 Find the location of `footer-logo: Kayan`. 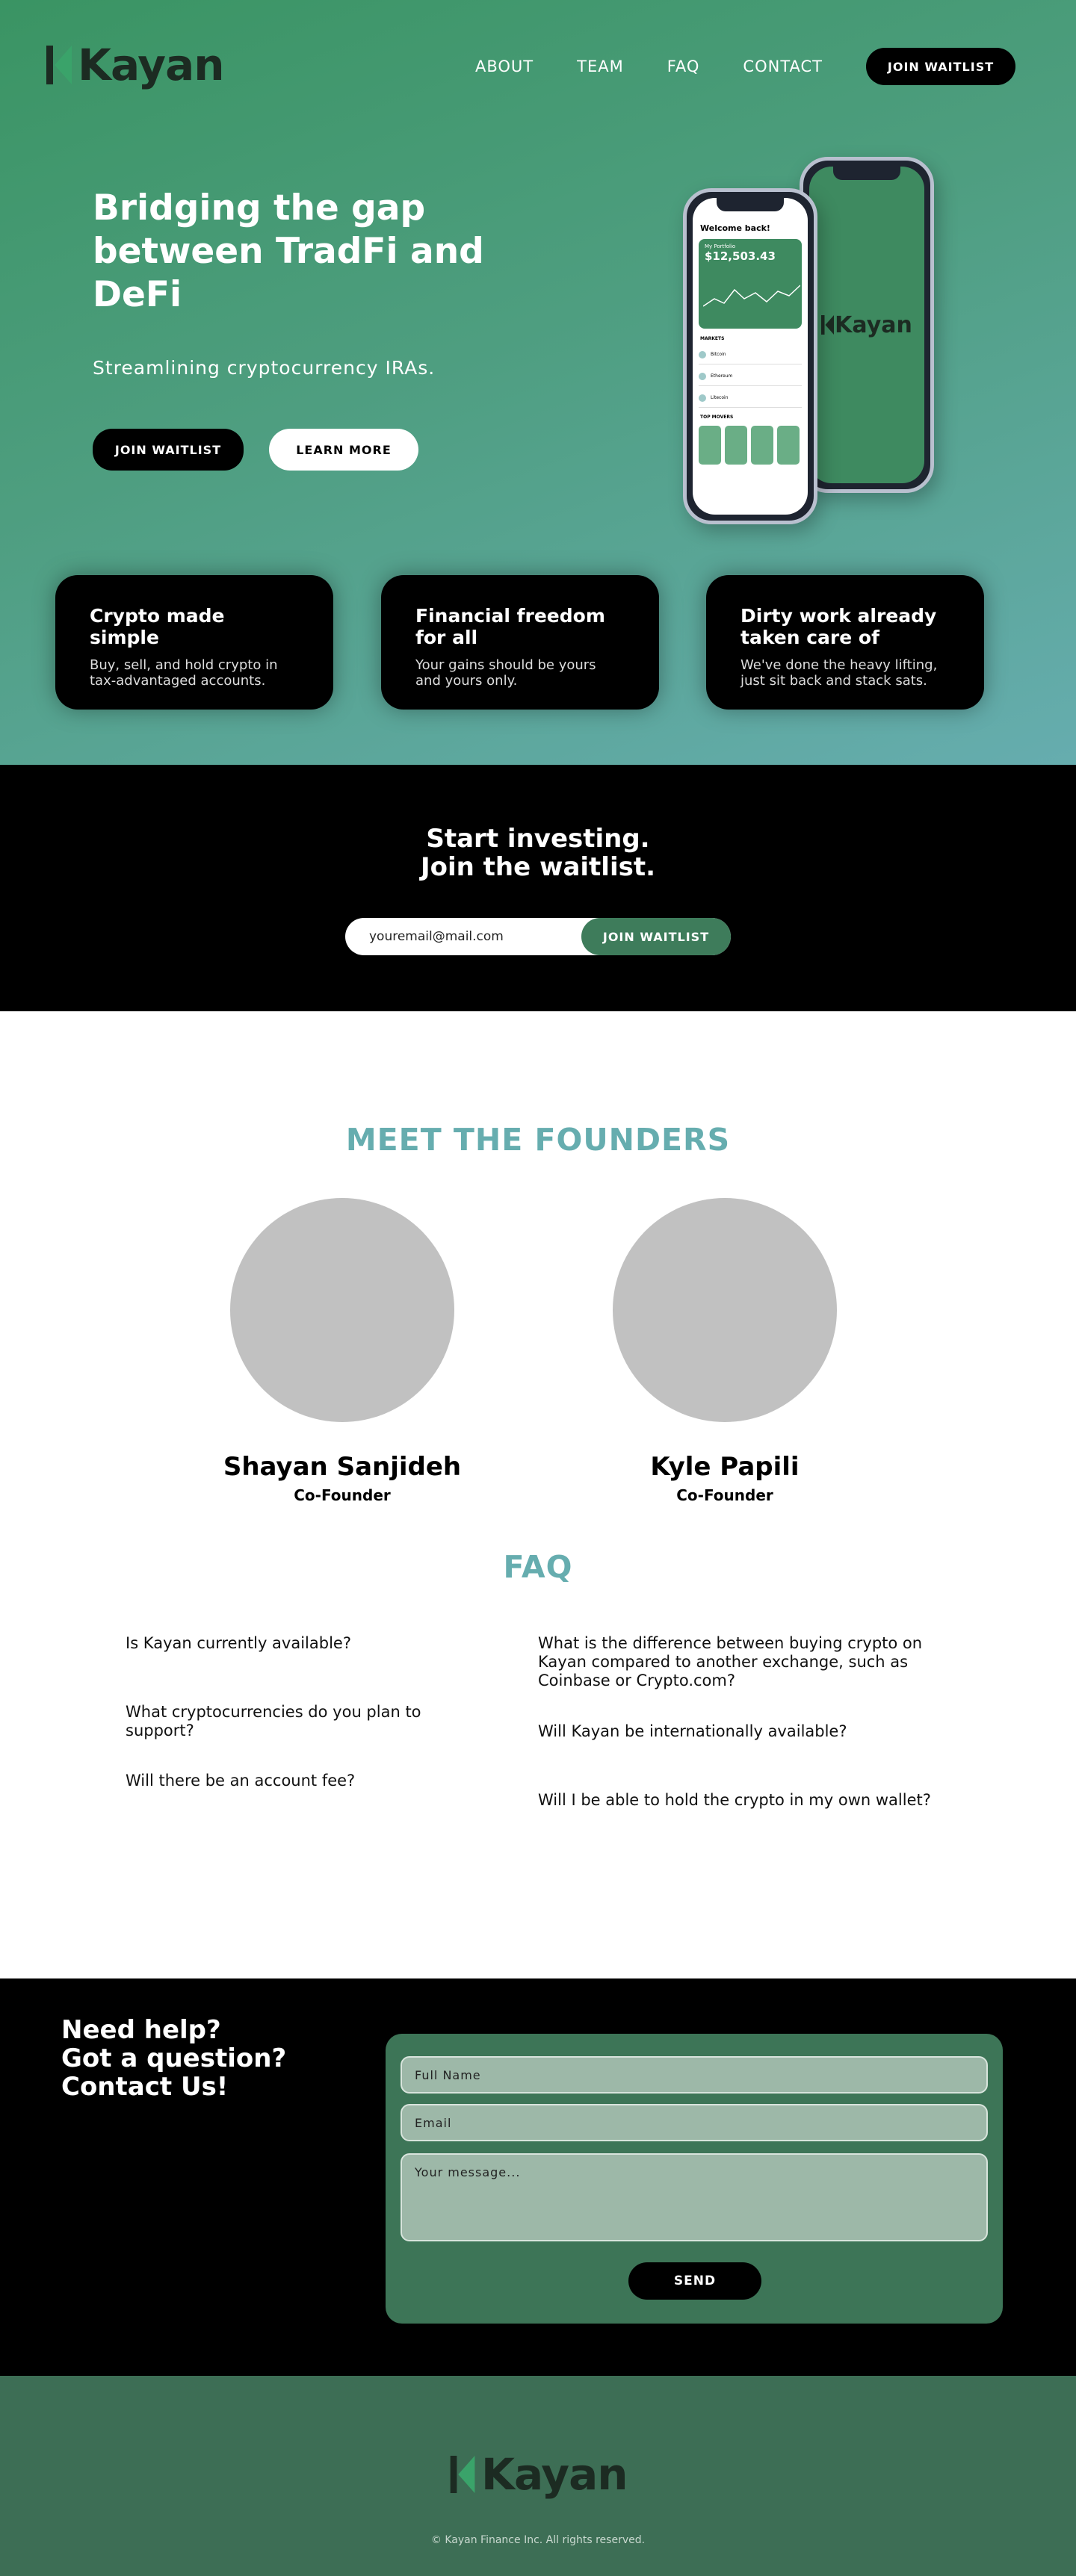

footer-logo: Kayan is located at coordinates (539, 2474).